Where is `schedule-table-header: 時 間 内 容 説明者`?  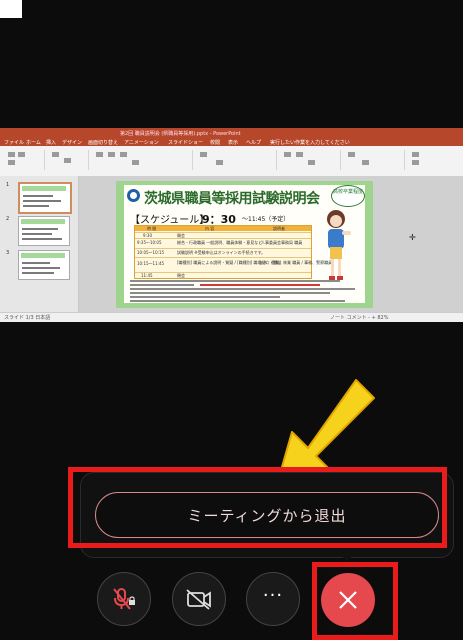 schedule-table-header: 時 間 内 容 説明者 is located at coordinates (223, 228).